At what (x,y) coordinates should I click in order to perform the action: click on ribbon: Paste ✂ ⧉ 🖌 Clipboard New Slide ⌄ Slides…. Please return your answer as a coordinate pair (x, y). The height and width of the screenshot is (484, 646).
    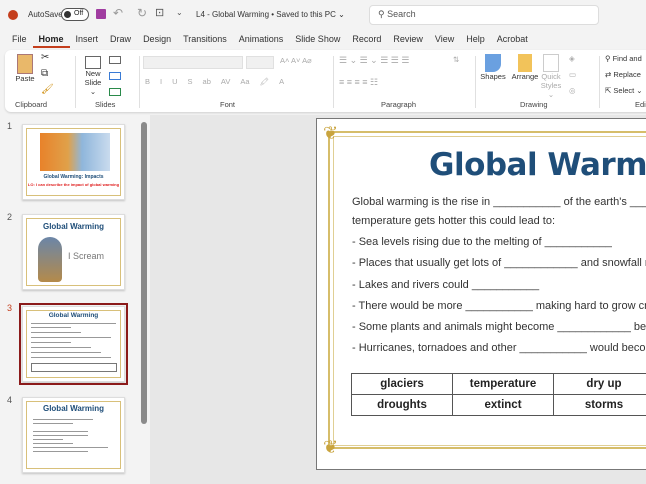
    Looking at the image, I should click on (325, 81).